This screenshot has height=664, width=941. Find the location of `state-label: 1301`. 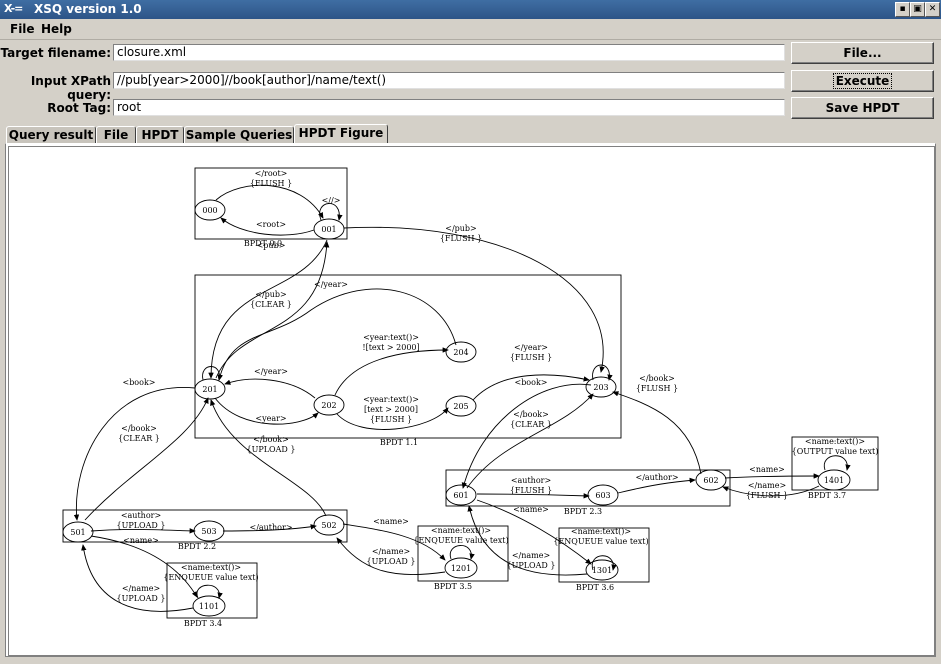

state-label: 1301 is located at coordinates (602, 570).